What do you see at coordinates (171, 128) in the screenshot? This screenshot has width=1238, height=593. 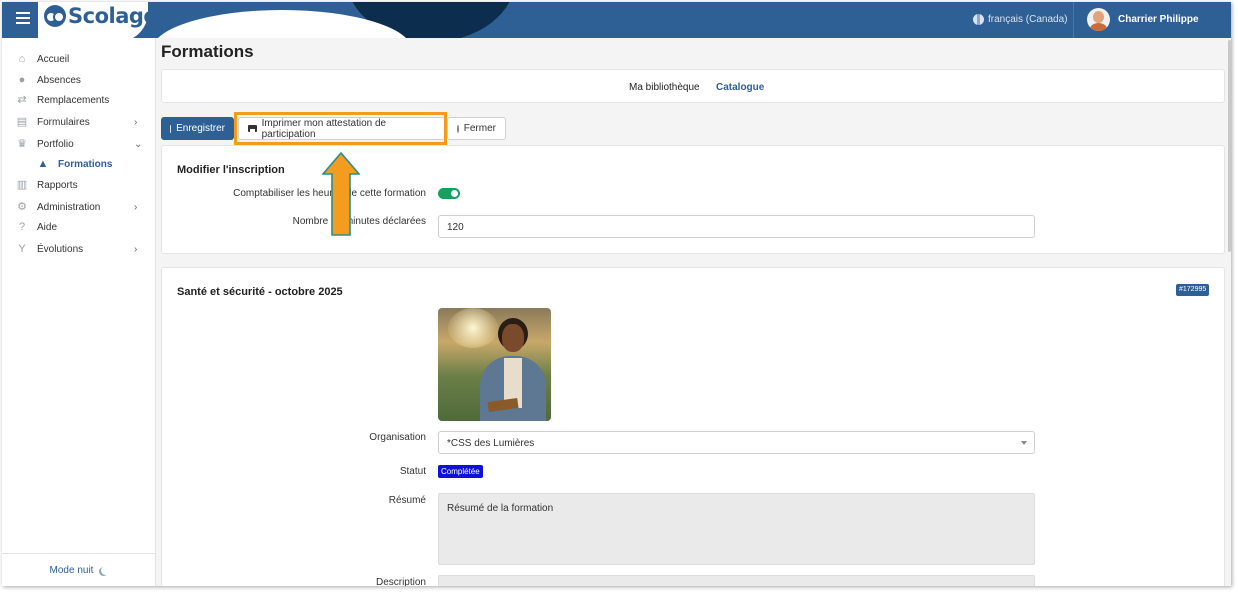 I see `save-icon` at bounding box center [171, 128].